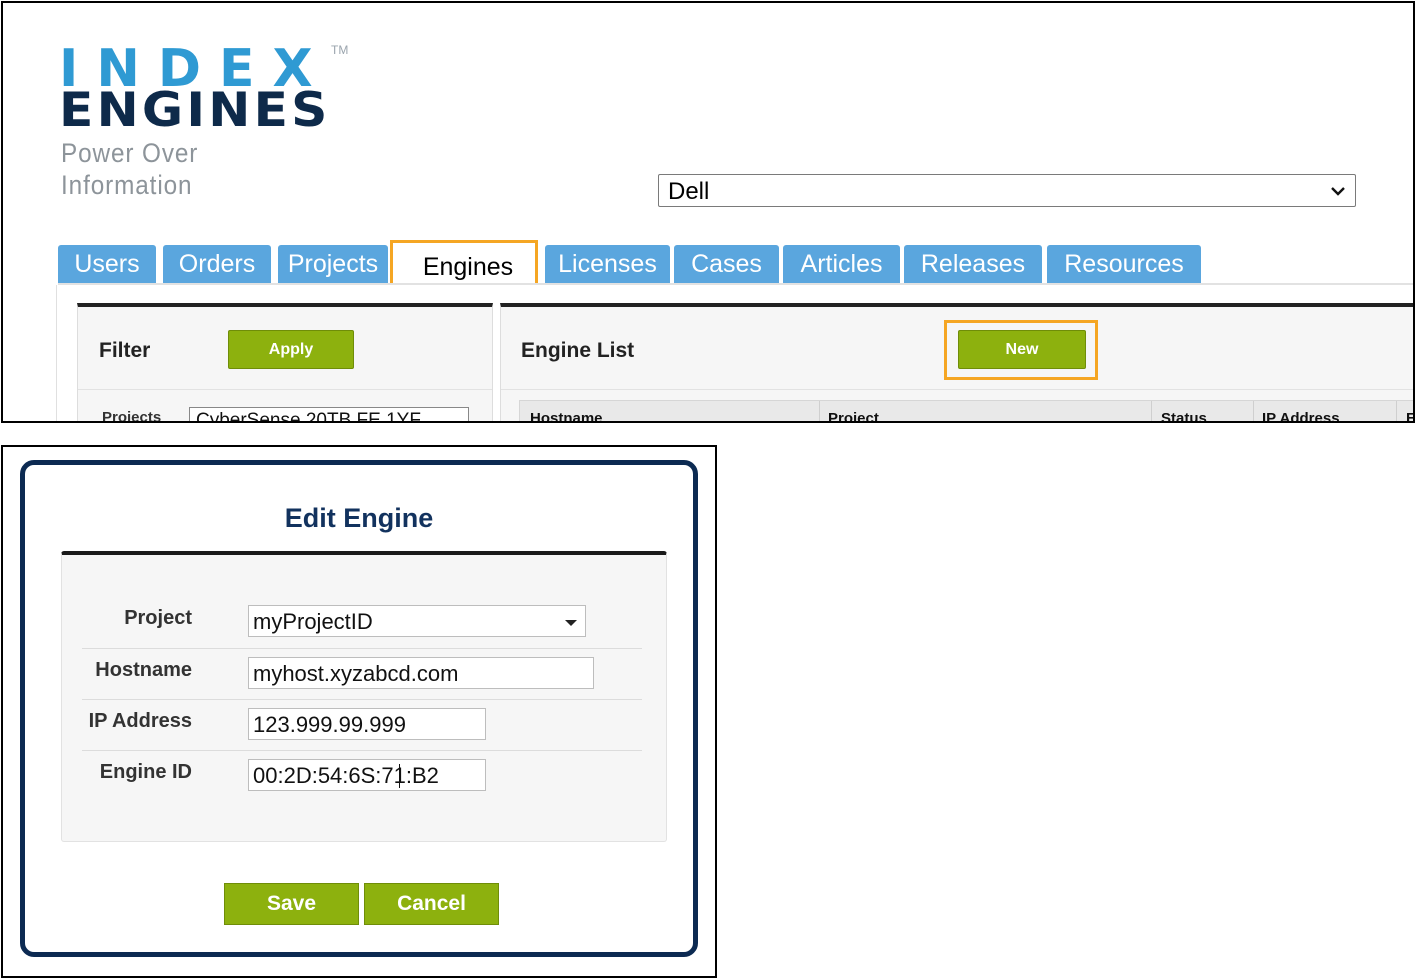 This screenshot has width=1416, height=978. Describe the element at coordinates (973, 264) in the screenshot. I see `tab-releases: Releases` at that location.